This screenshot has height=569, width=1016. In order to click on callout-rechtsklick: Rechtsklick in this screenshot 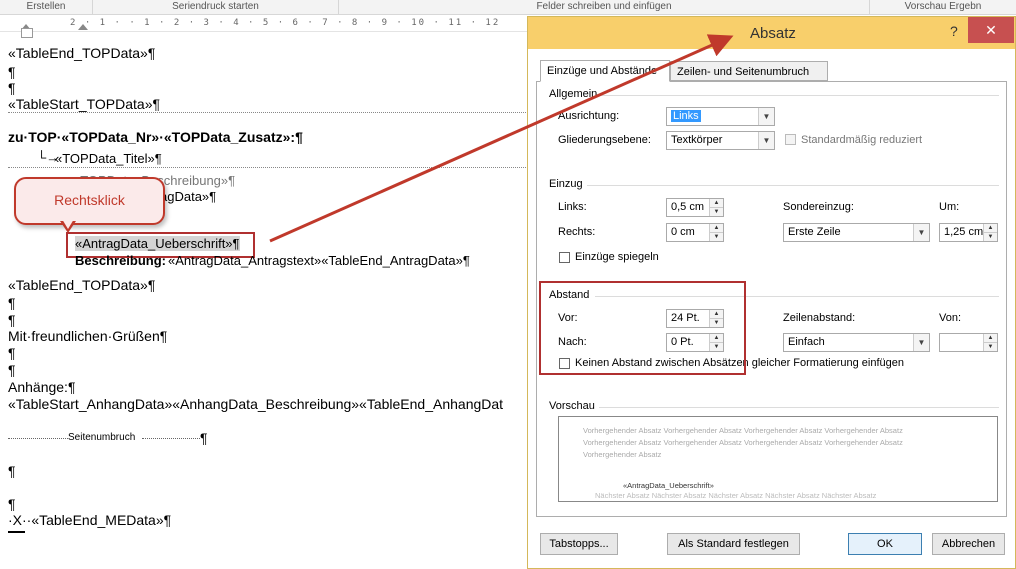, I will do `click(89, 201)`.